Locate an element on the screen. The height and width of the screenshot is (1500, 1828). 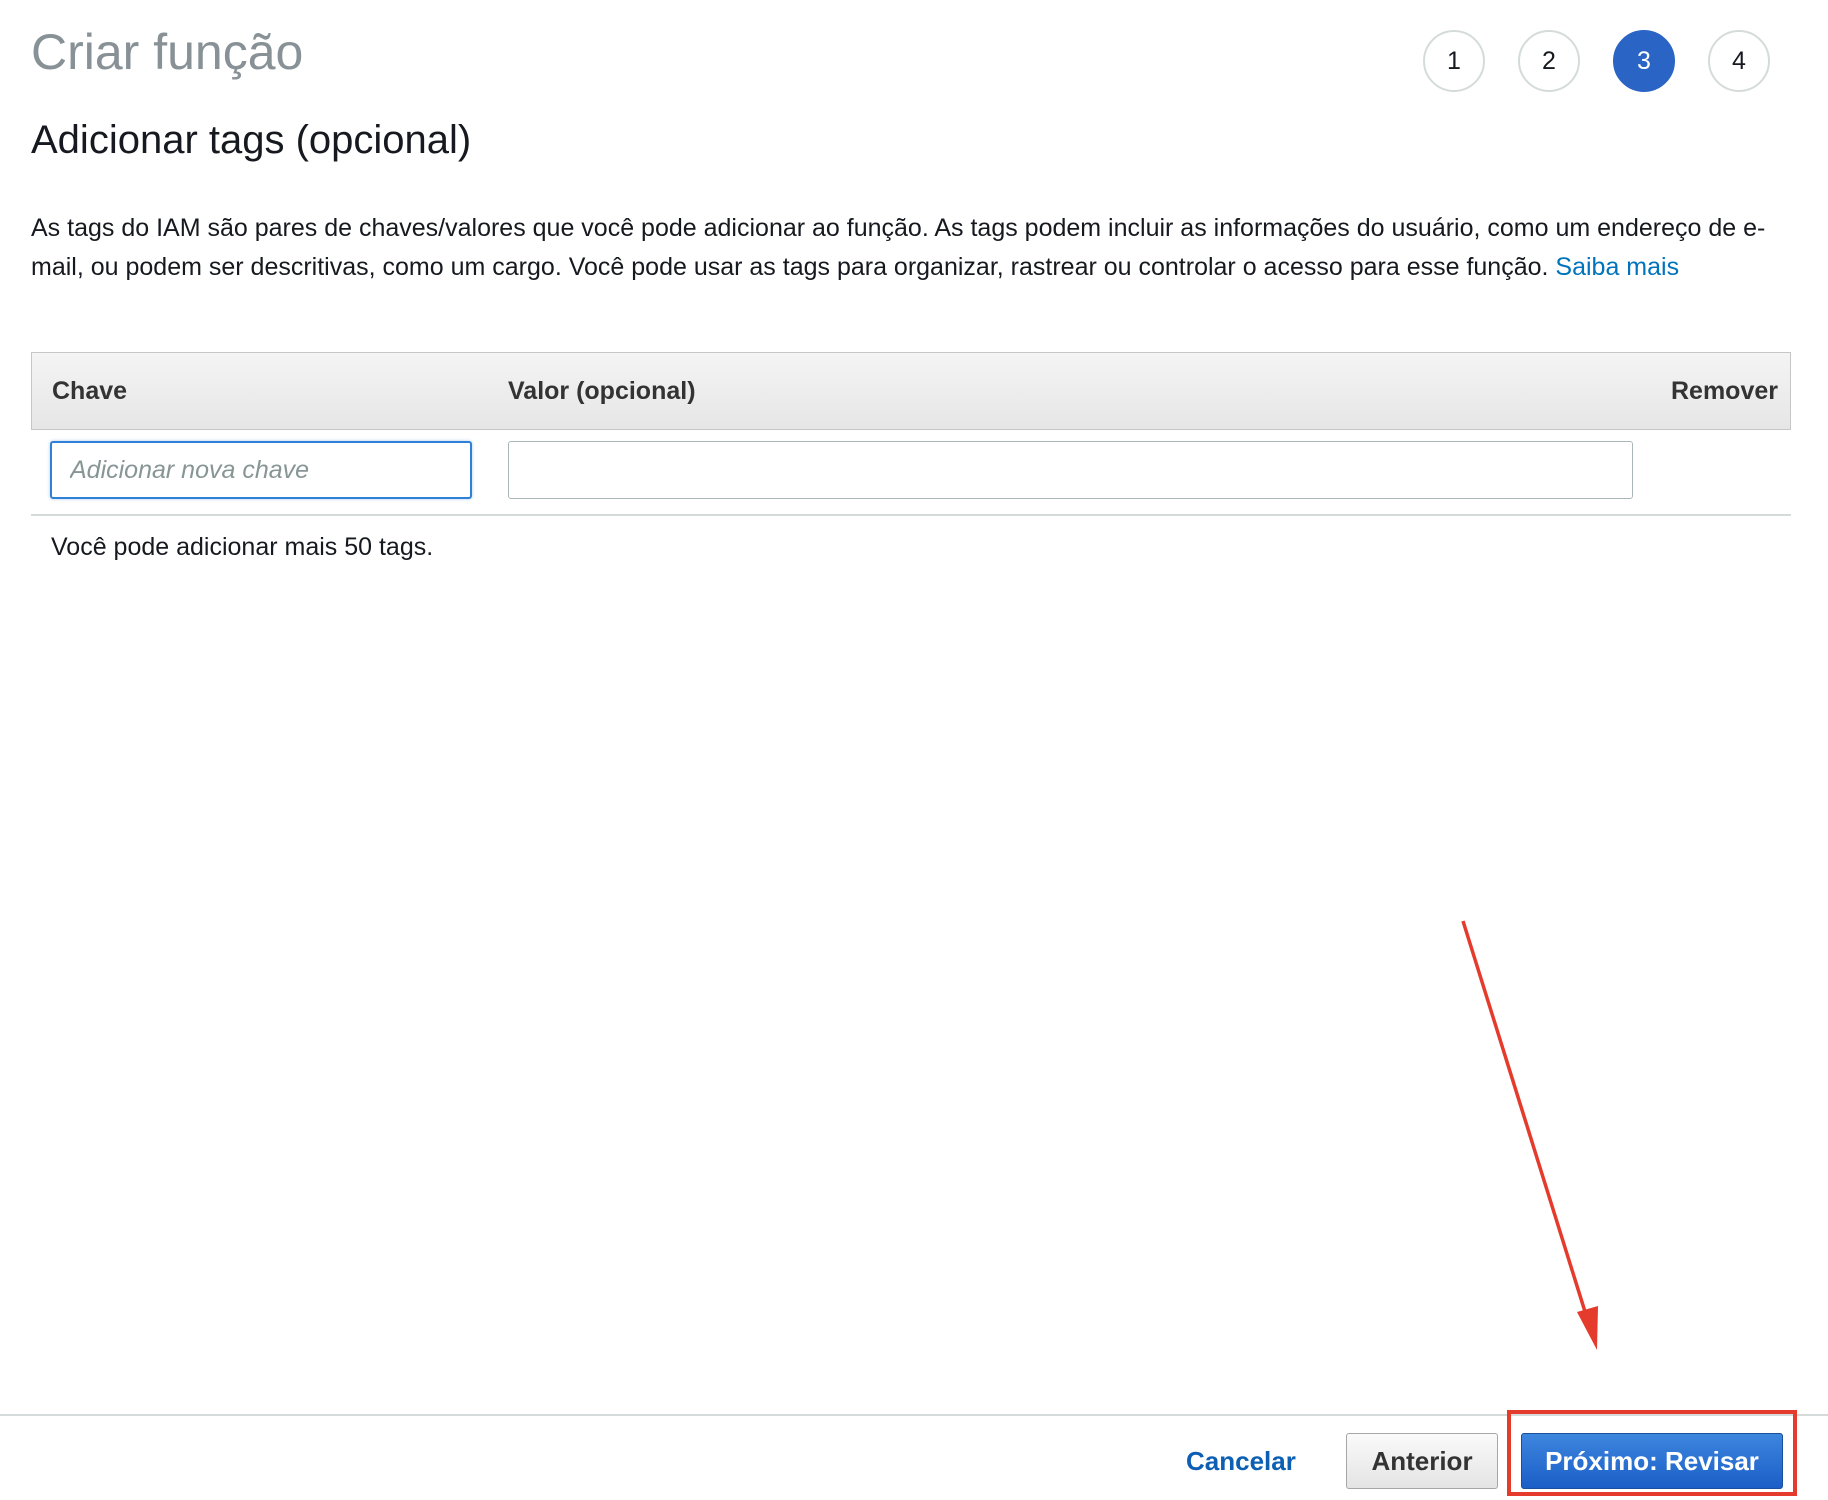
tags-table: Chave Valor (opcional) Remover is located at coordinates (911, 434).